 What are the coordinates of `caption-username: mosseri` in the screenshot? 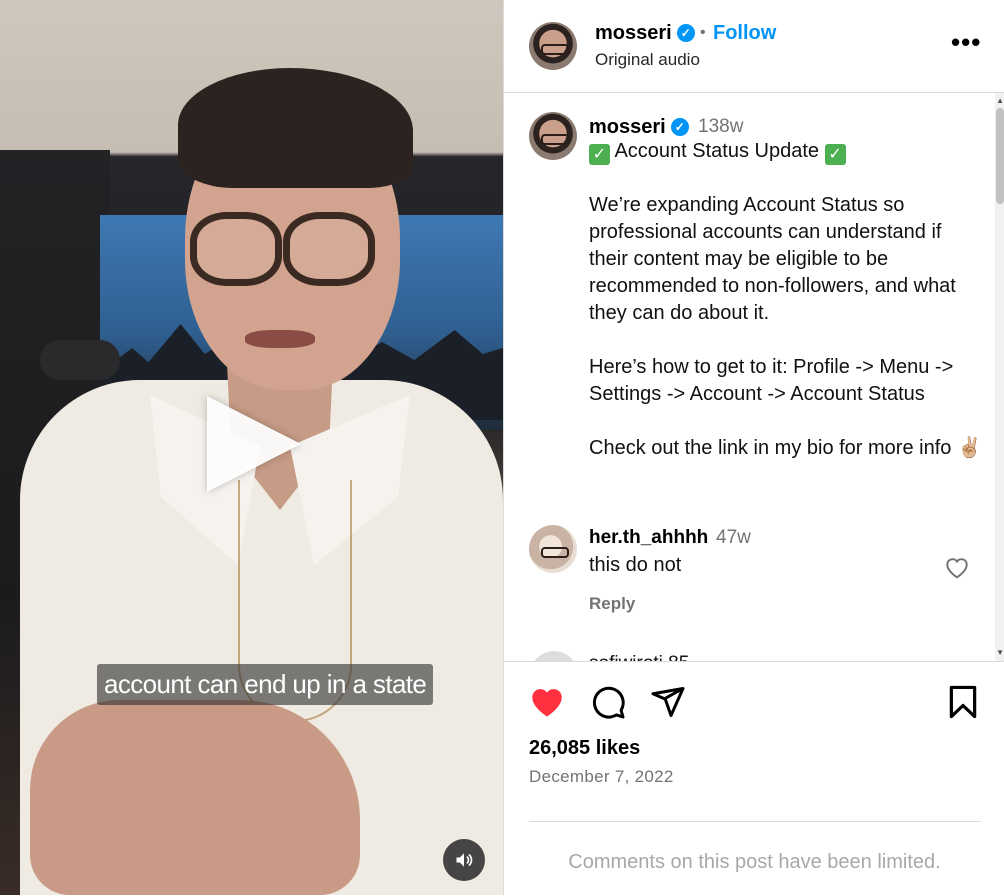 It's located at (627, 127).